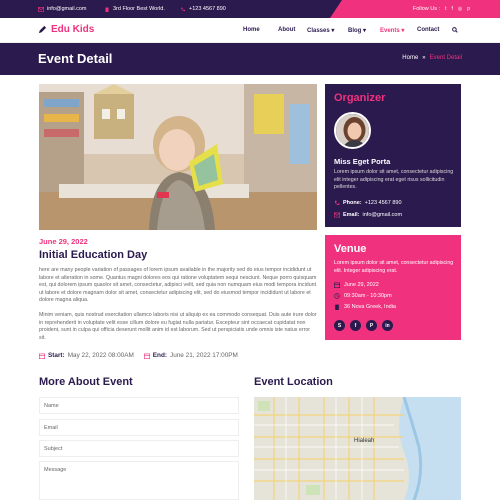 This screenshot has height=500, width=500. Describe the element at coordinates (67, 9) in the screenshot. I see `topbar-email-text: info@gmail.com` at that location.